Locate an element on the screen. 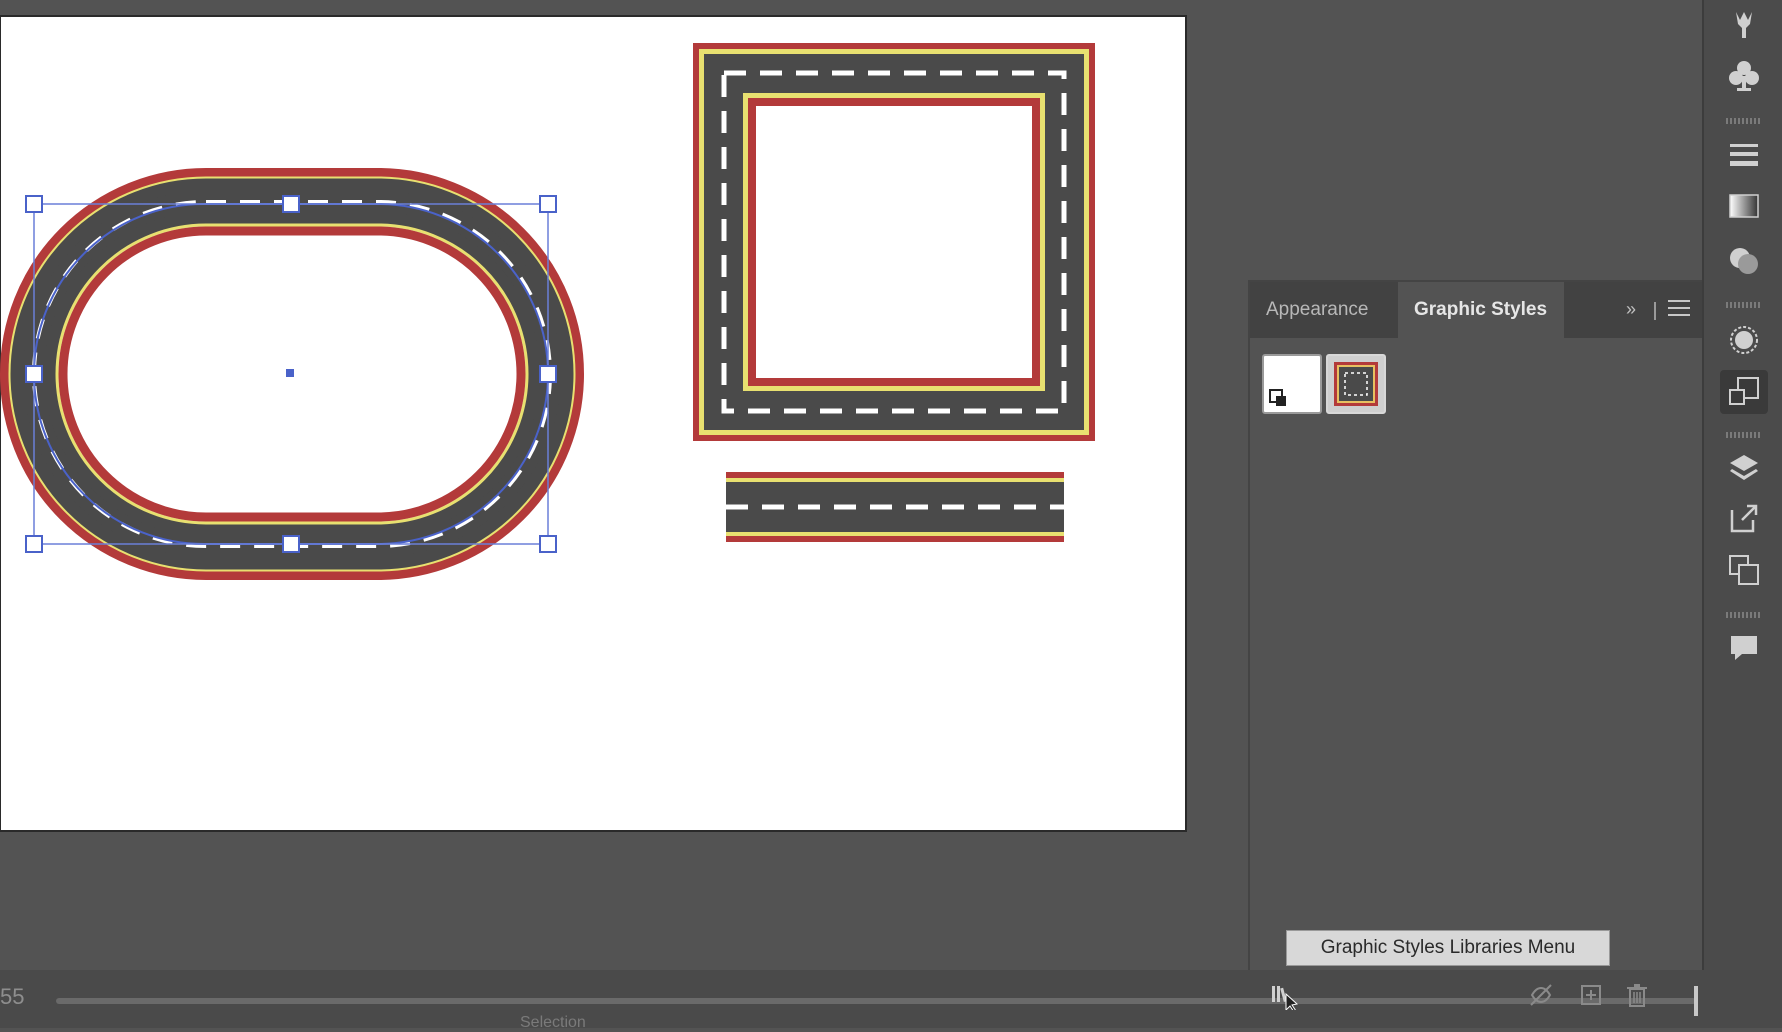  puppet-warp-icon is located at coordinates (1744, 24).